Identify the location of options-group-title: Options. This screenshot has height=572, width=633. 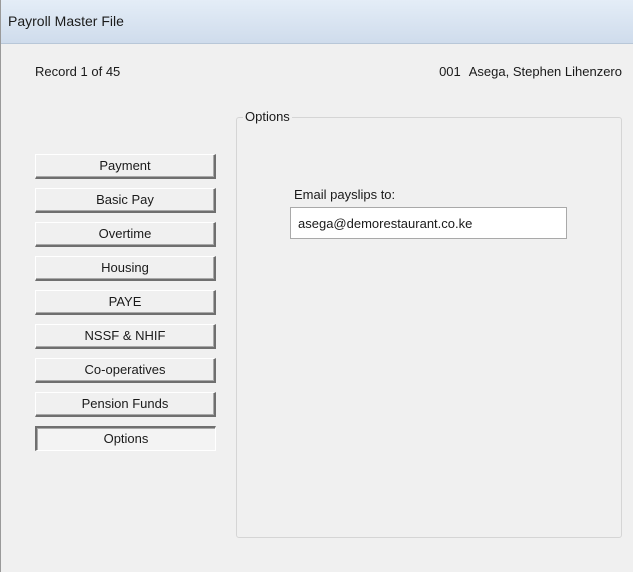
(267, 116).